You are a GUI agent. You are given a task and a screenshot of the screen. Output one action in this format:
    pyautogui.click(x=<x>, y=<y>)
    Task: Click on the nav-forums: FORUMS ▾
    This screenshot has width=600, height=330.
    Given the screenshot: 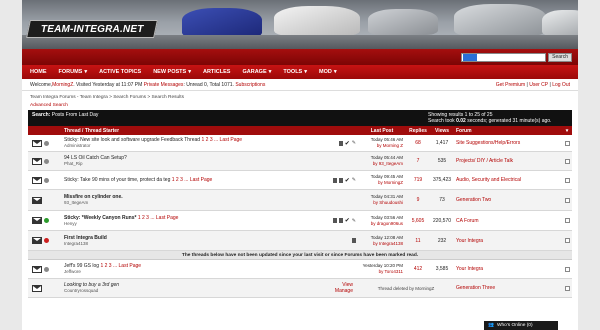 What is the action you would take?
    pyautogui.click(x=73, y=72)
    